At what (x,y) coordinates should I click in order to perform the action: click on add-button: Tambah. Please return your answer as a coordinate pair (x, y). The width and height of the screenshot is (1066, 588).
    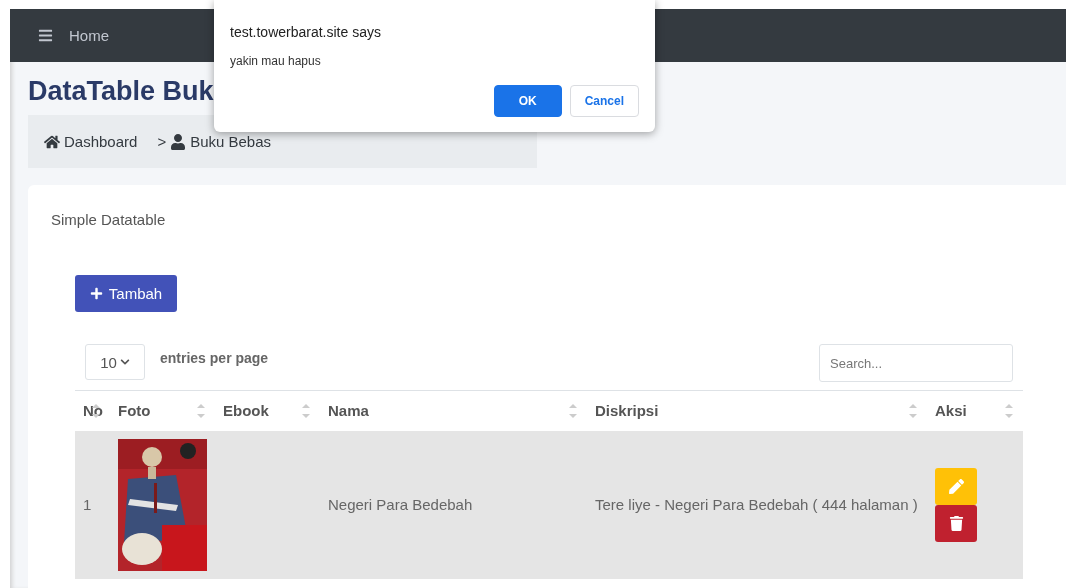
    Looking at the image, I should click on (126, 293).